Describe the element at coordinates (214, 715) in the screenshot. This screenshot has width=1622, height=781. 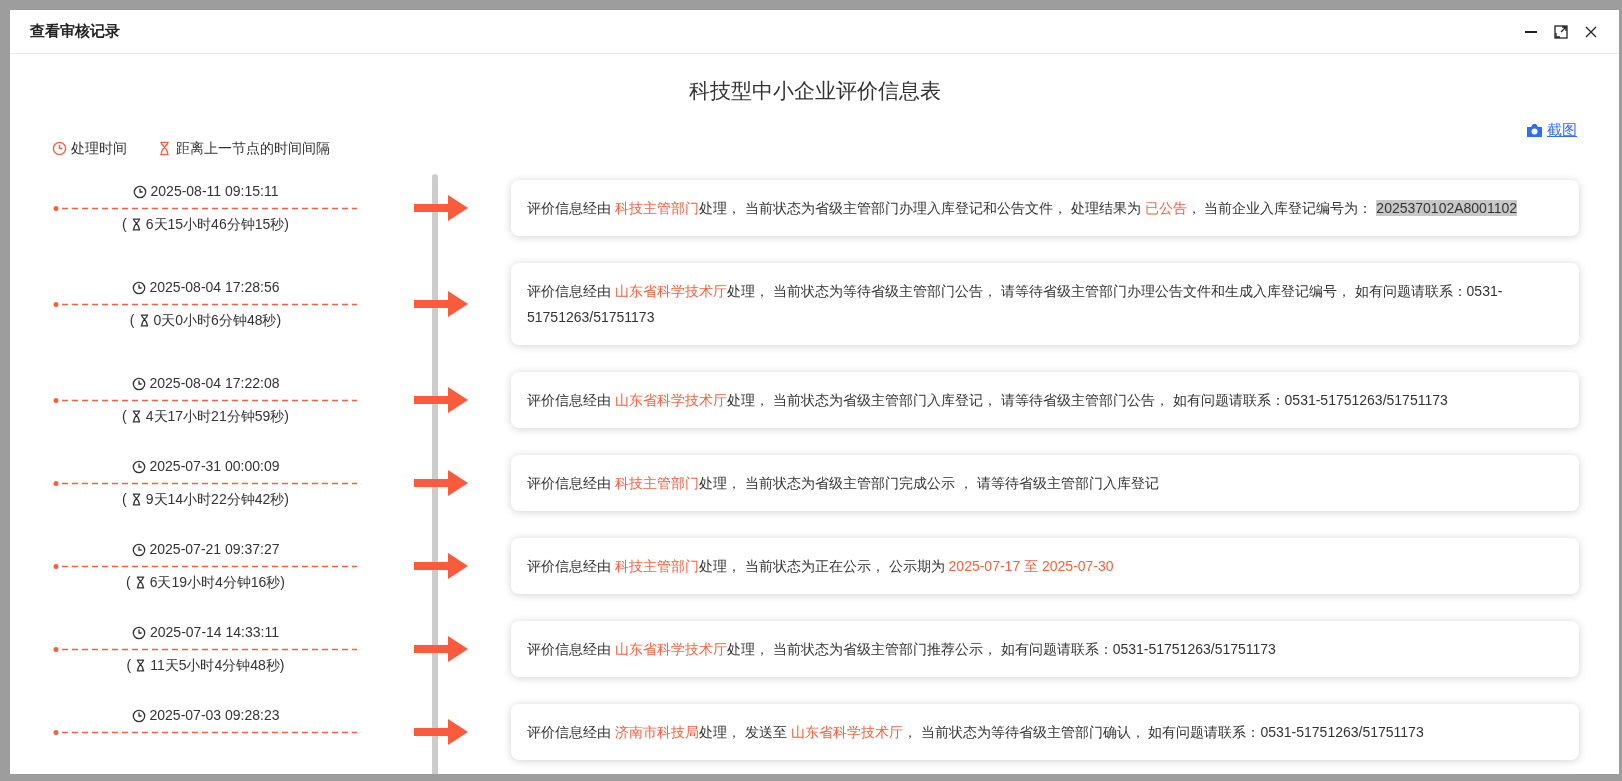
I see `processing-time: 2025-07-03 09:28:23` at that location.